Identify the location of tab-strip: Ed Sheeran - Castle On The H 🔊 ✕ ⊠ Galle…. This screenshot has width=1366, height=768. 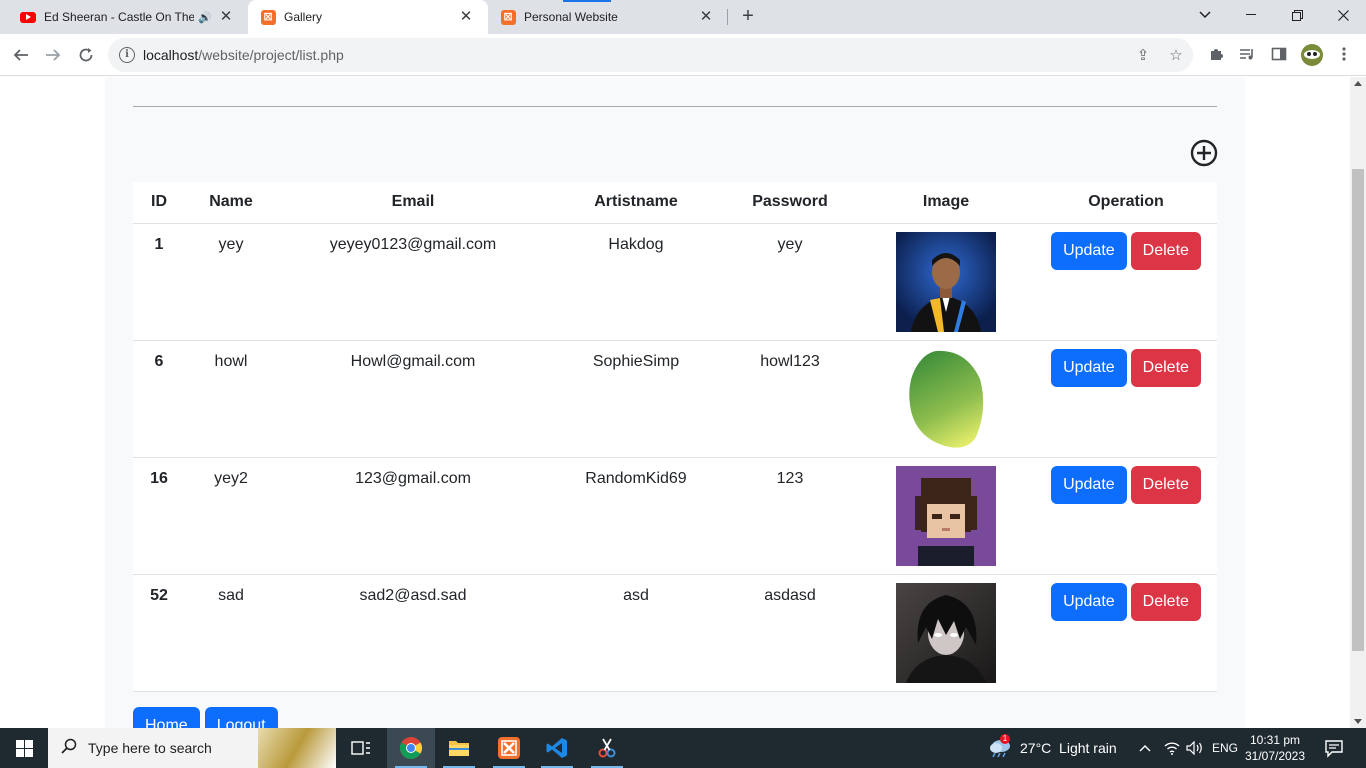
(683, 17).